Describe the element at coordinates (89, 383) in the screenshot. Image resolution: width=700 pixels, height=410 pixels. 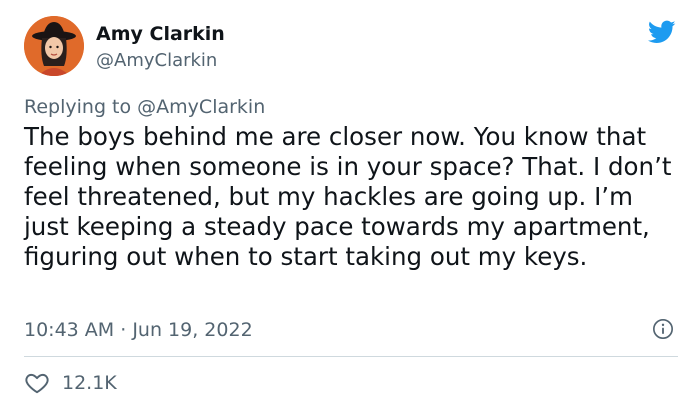
I see `like-count: 12.1K` at that location.